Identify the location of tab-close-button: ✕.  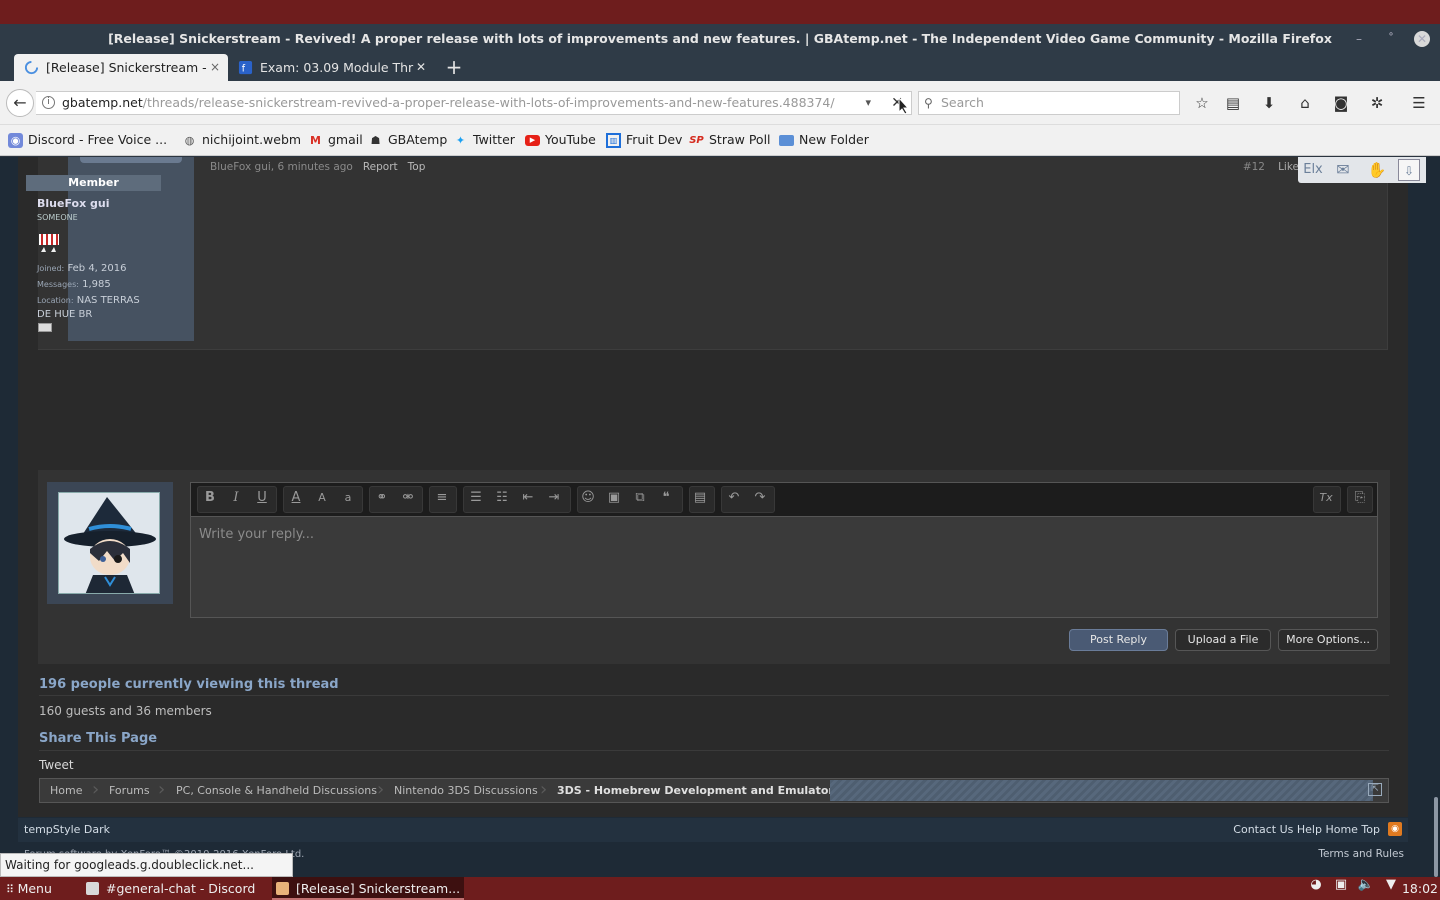
(421, 67).